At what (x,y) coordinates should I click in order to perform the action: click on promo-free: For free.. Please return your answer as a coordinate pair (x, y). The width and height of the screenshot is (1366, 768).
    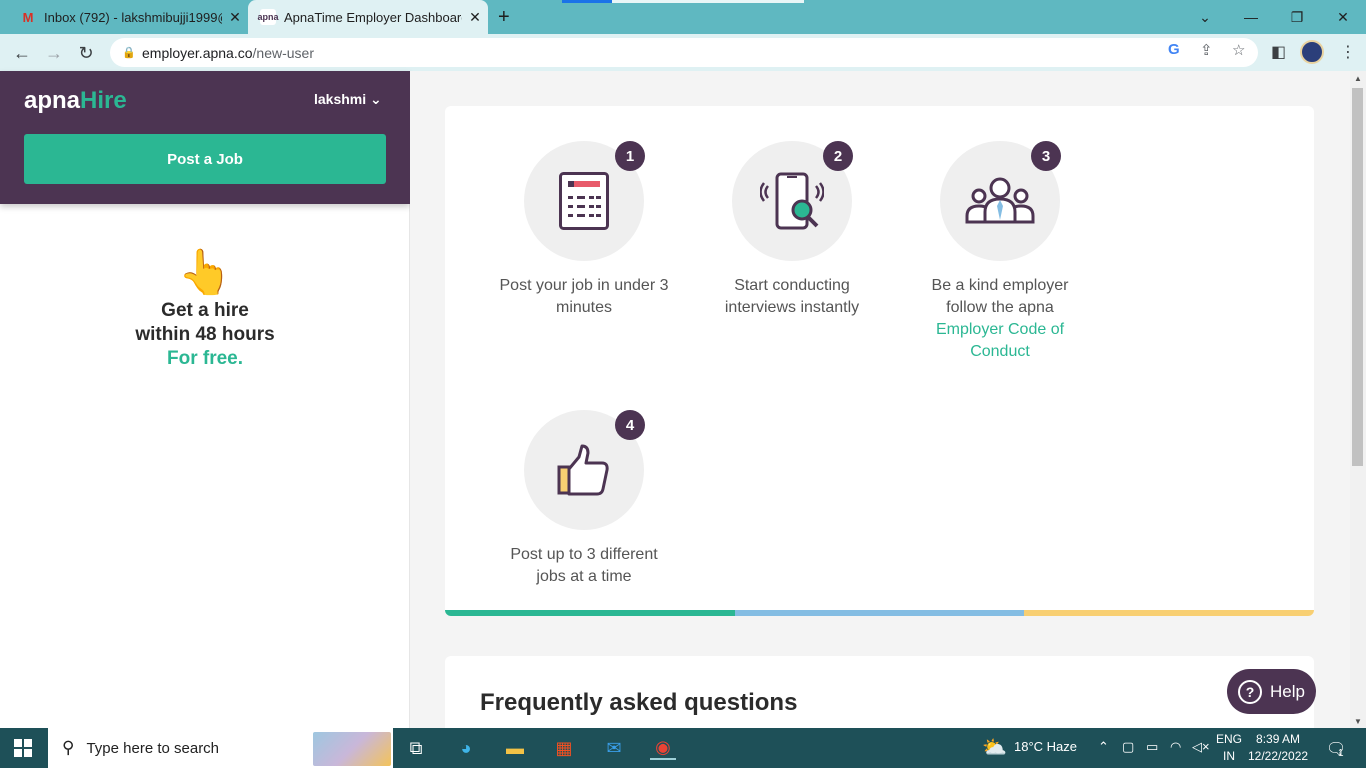
    Looking at the image, I should click on (205, 358).